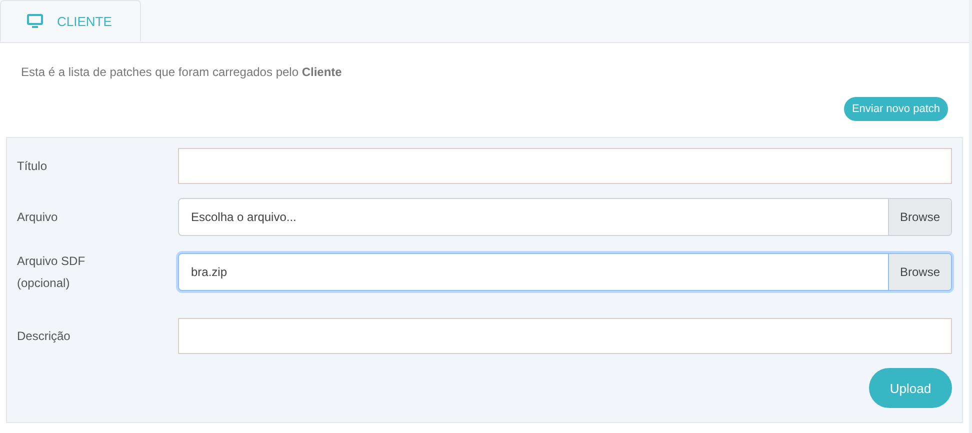 The height and width of the screenshot is (433, 972). What do you see at coordinates (565, 217) in the screenshot?
I see `file-field: Escolha o arquivo... Browse` at bounding box center [565, 217].